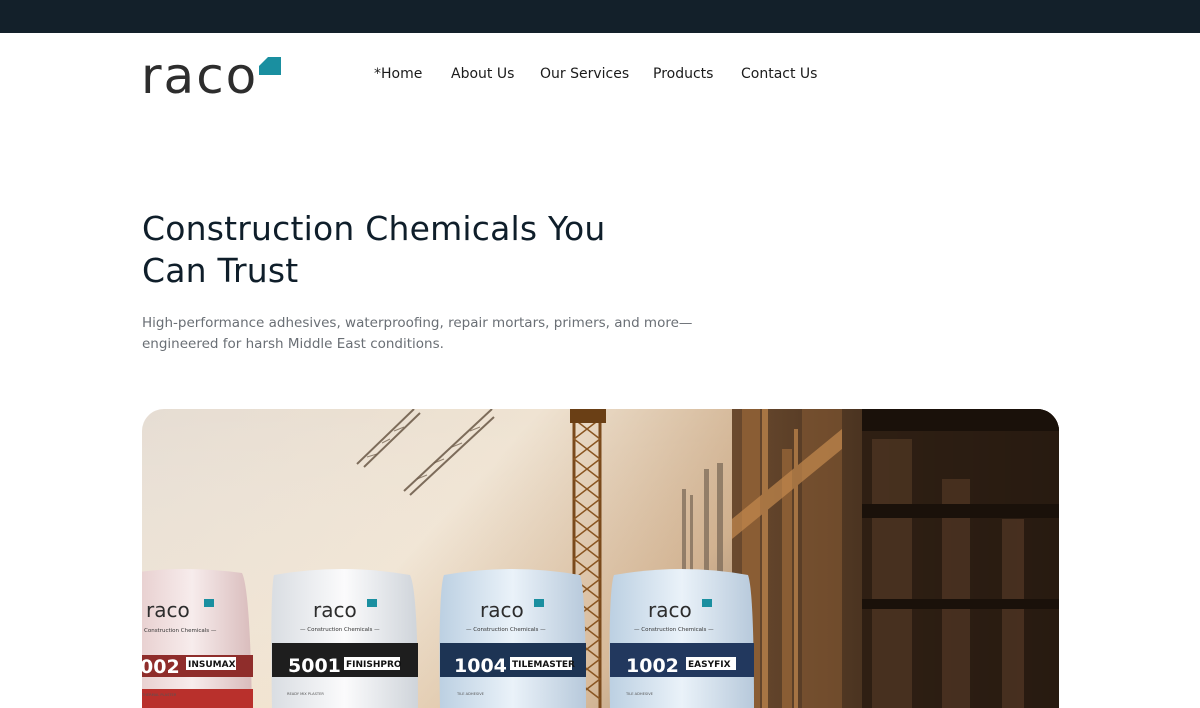  What do you see at coordinates (212, 665) in the screenshot?
I see `svg-text: INSUMAX` at bounding box center [212, 665].